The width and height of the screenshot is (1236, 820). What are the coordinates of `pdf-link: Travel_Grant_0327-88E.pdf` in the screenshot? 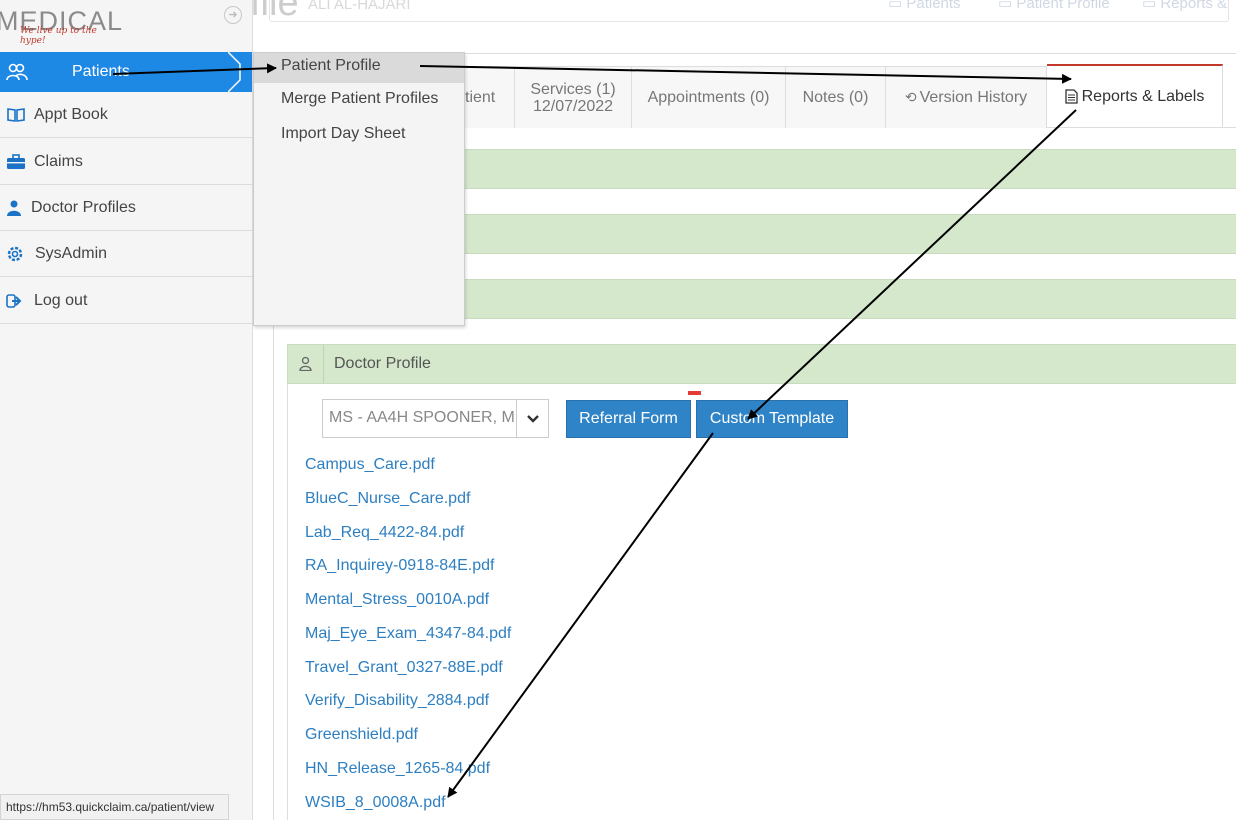 It's located at (404, 668).